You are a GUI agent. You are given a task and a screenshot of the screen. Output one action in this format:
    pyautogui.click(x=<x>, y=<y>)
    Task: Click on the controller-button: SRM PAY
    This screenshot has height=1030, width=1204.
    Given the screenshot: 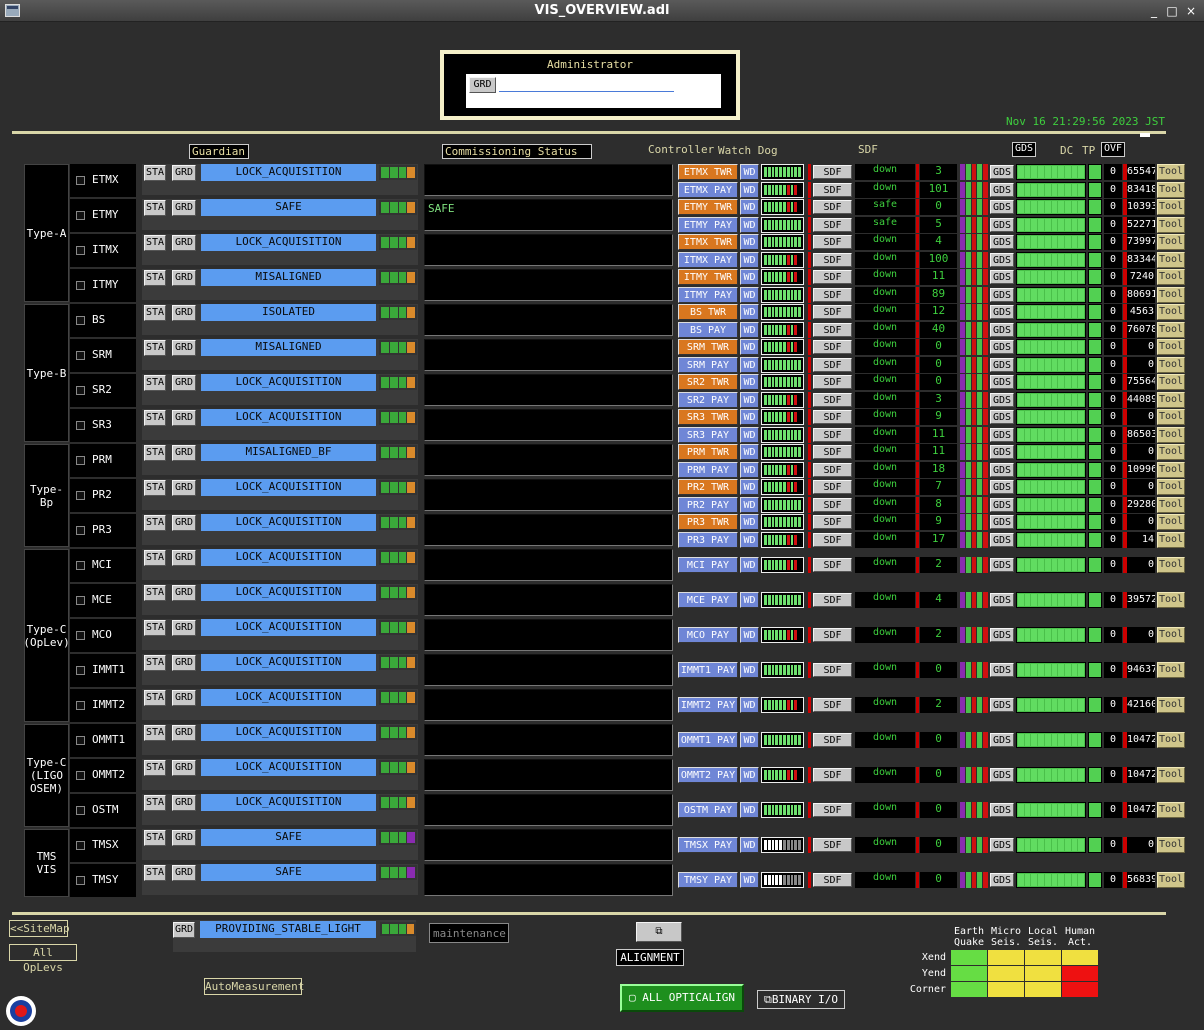 What is the action you would take?
    pyautogui.click(x=708, y=364)
    